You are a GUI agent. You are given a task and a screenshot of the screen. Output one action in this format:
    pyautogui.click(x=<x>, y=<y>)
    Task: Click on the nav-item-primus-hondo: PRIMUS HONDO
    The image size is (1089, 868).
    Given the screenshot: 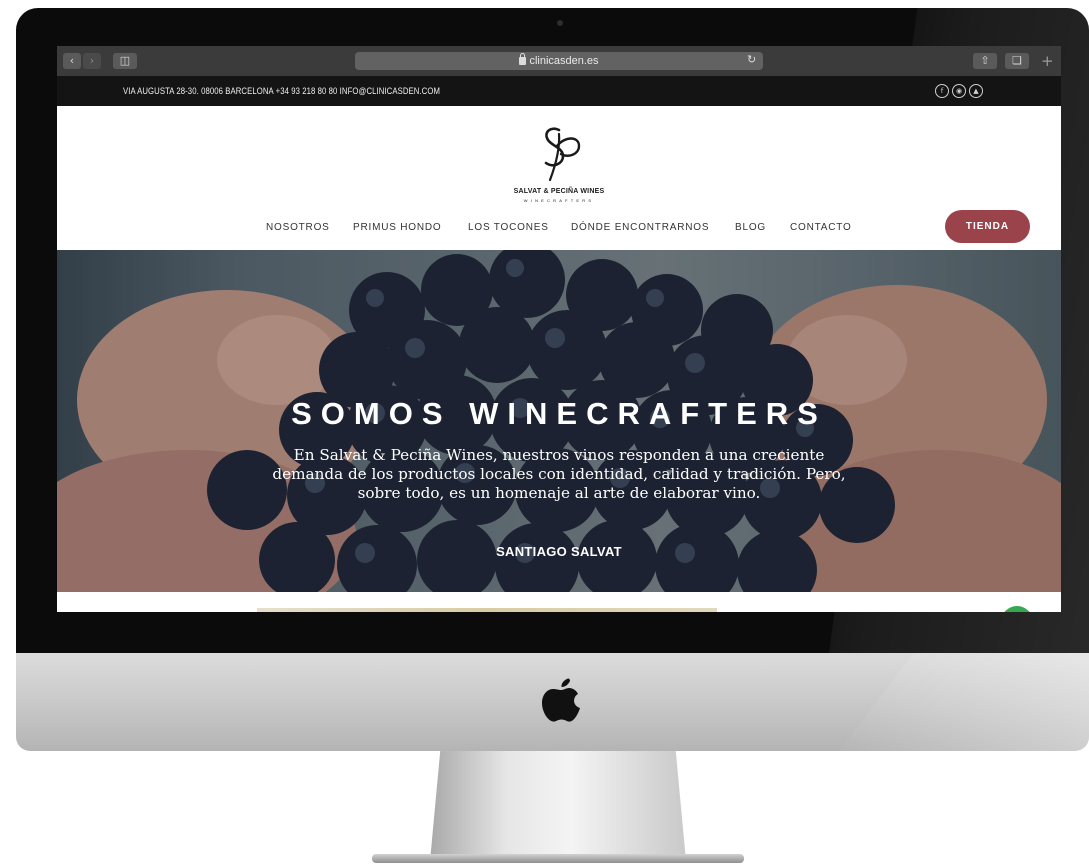 What is the action you would take?
    pyautogui.click(x=397, y=227)
    